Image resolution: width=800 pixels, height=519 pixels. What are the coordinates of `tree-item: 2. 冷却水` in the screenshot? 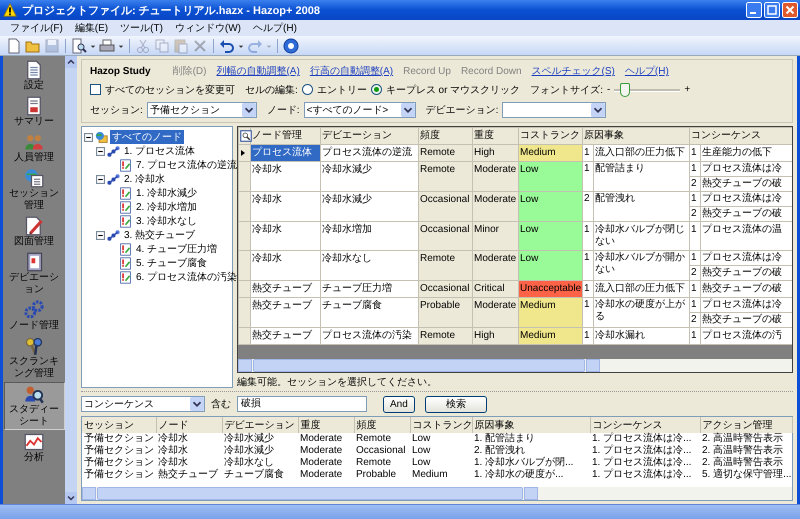 It's located at (145, 179).